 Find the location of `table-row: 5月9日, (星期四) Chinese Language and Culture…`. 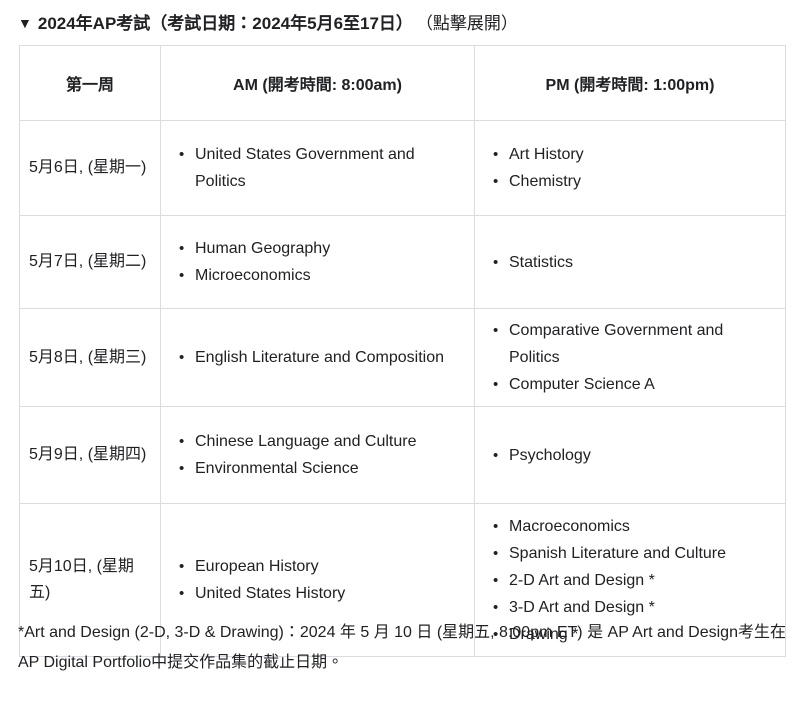

table-row: 5月9日, (星期四) Chinese Language and Culture… is located at coordinates (402, 455).